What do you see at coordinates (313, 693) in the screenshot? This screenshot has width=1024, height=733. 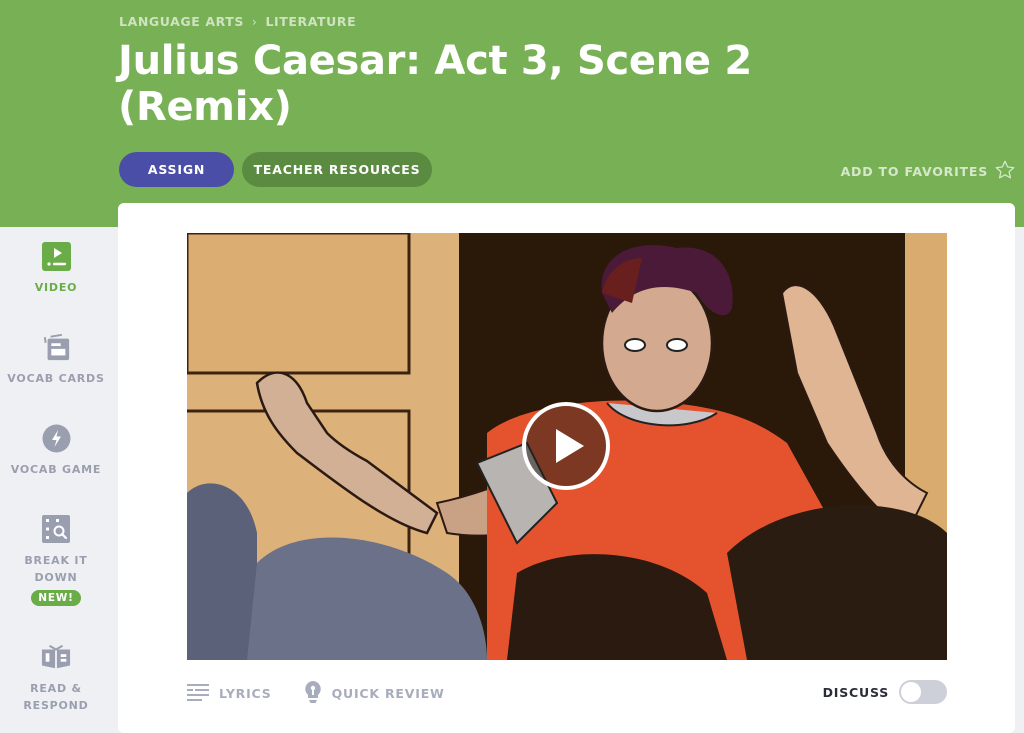 I see `lightbulb-icon` at bounding box center [313, 693].